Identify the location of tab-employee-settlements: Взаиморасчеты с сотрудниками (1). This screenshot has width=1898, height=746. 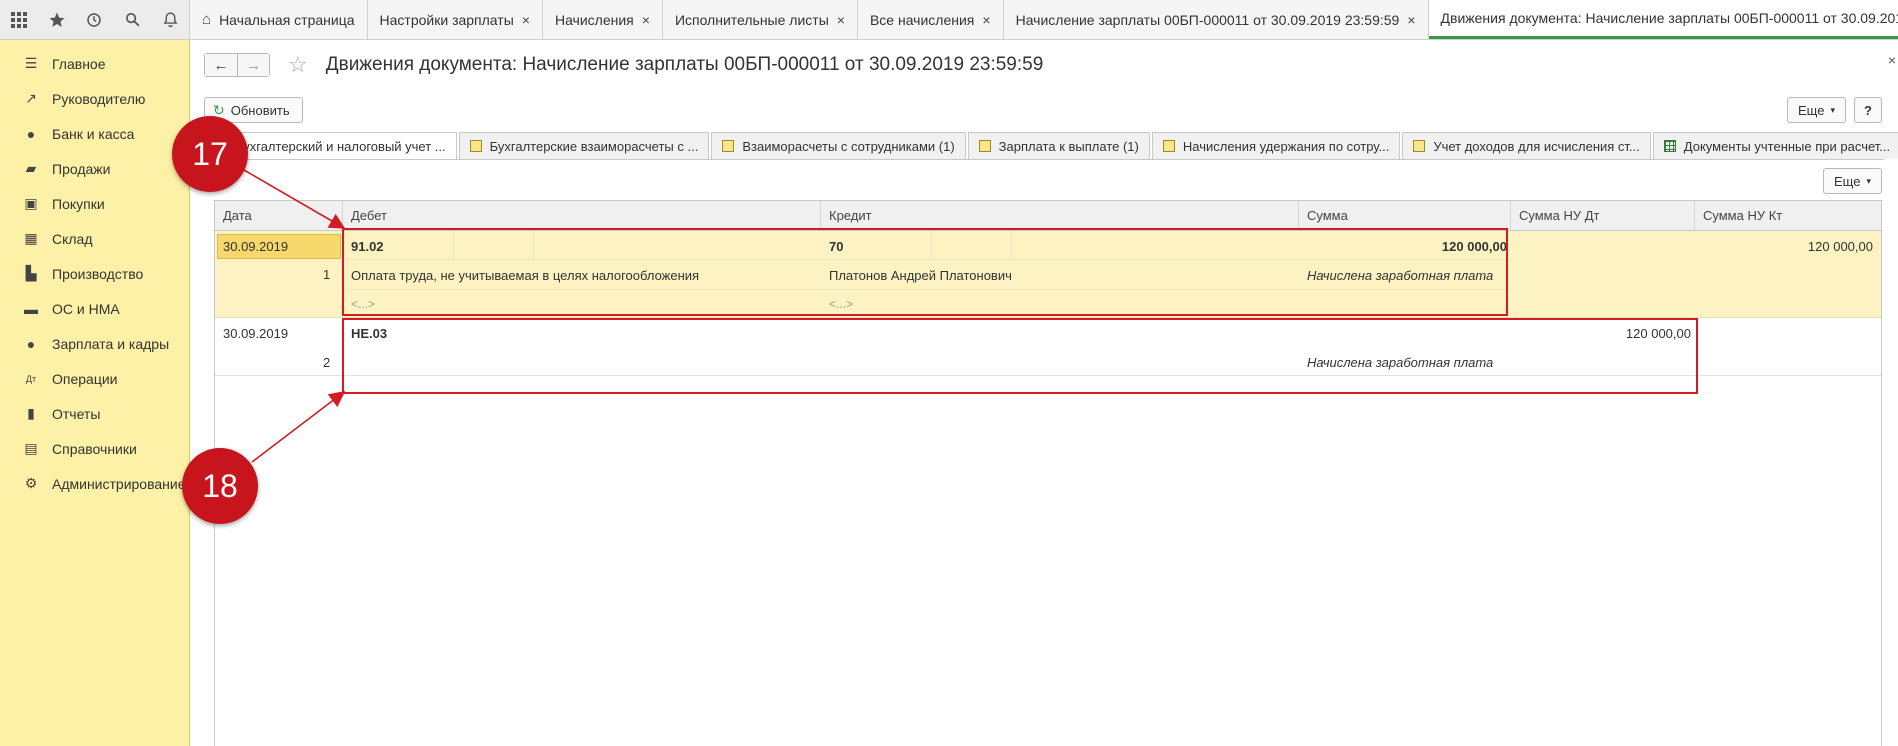
(838, 145).